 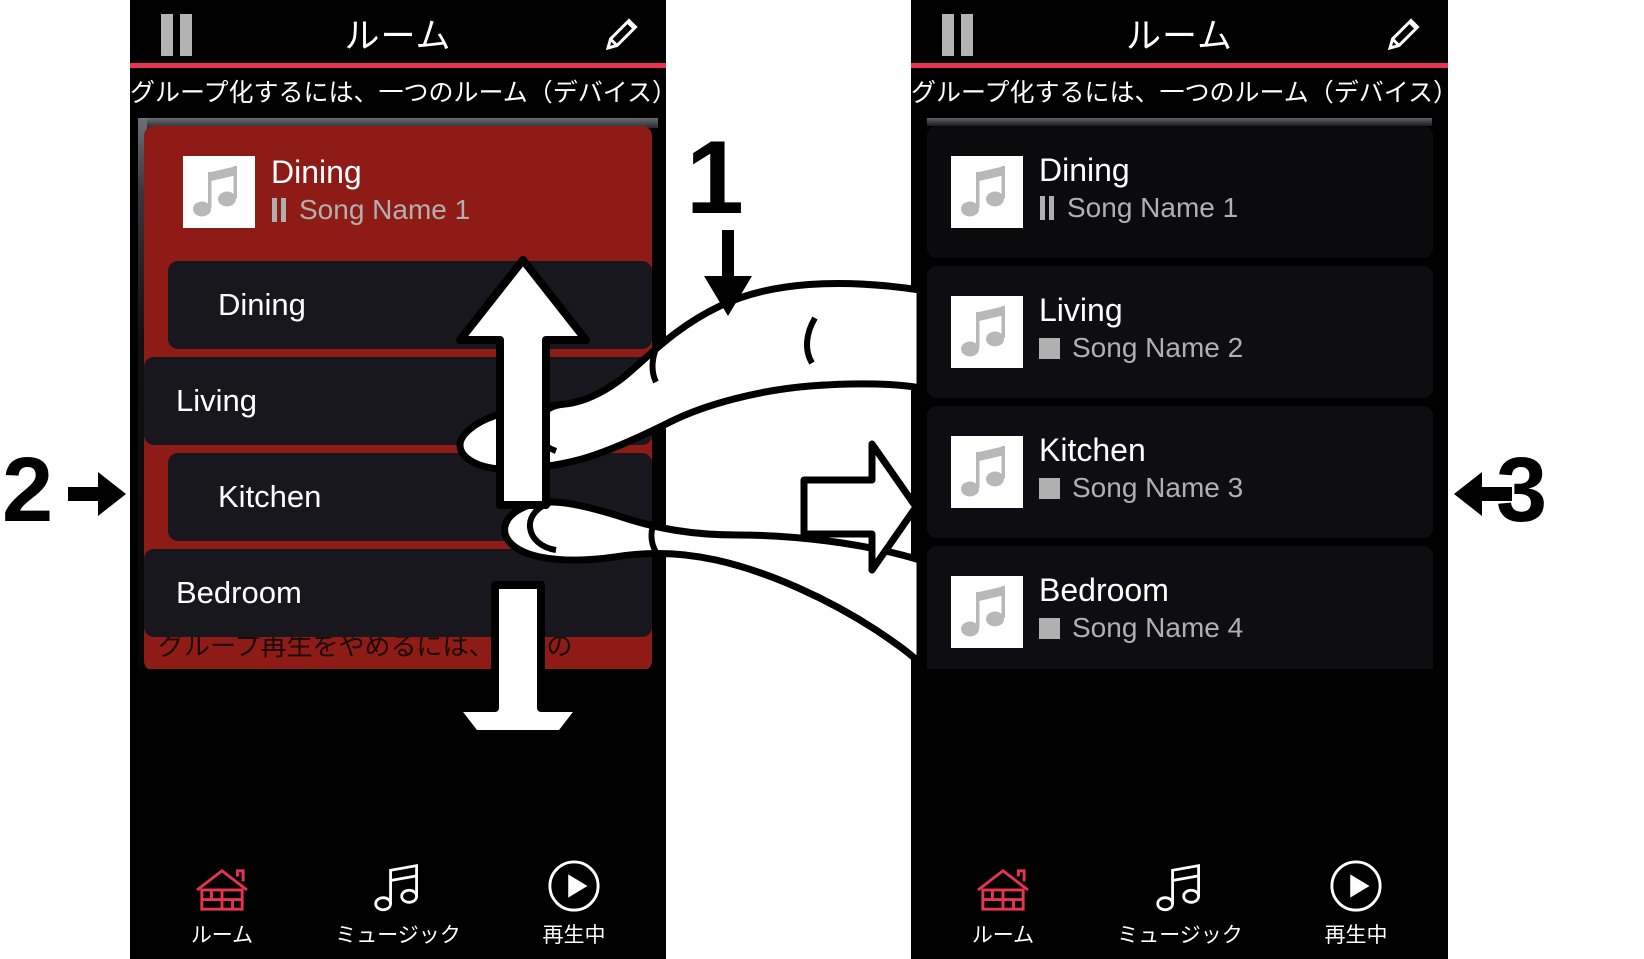 I want to click on song-row: Song Name 2, so click(x=1141, y=348).